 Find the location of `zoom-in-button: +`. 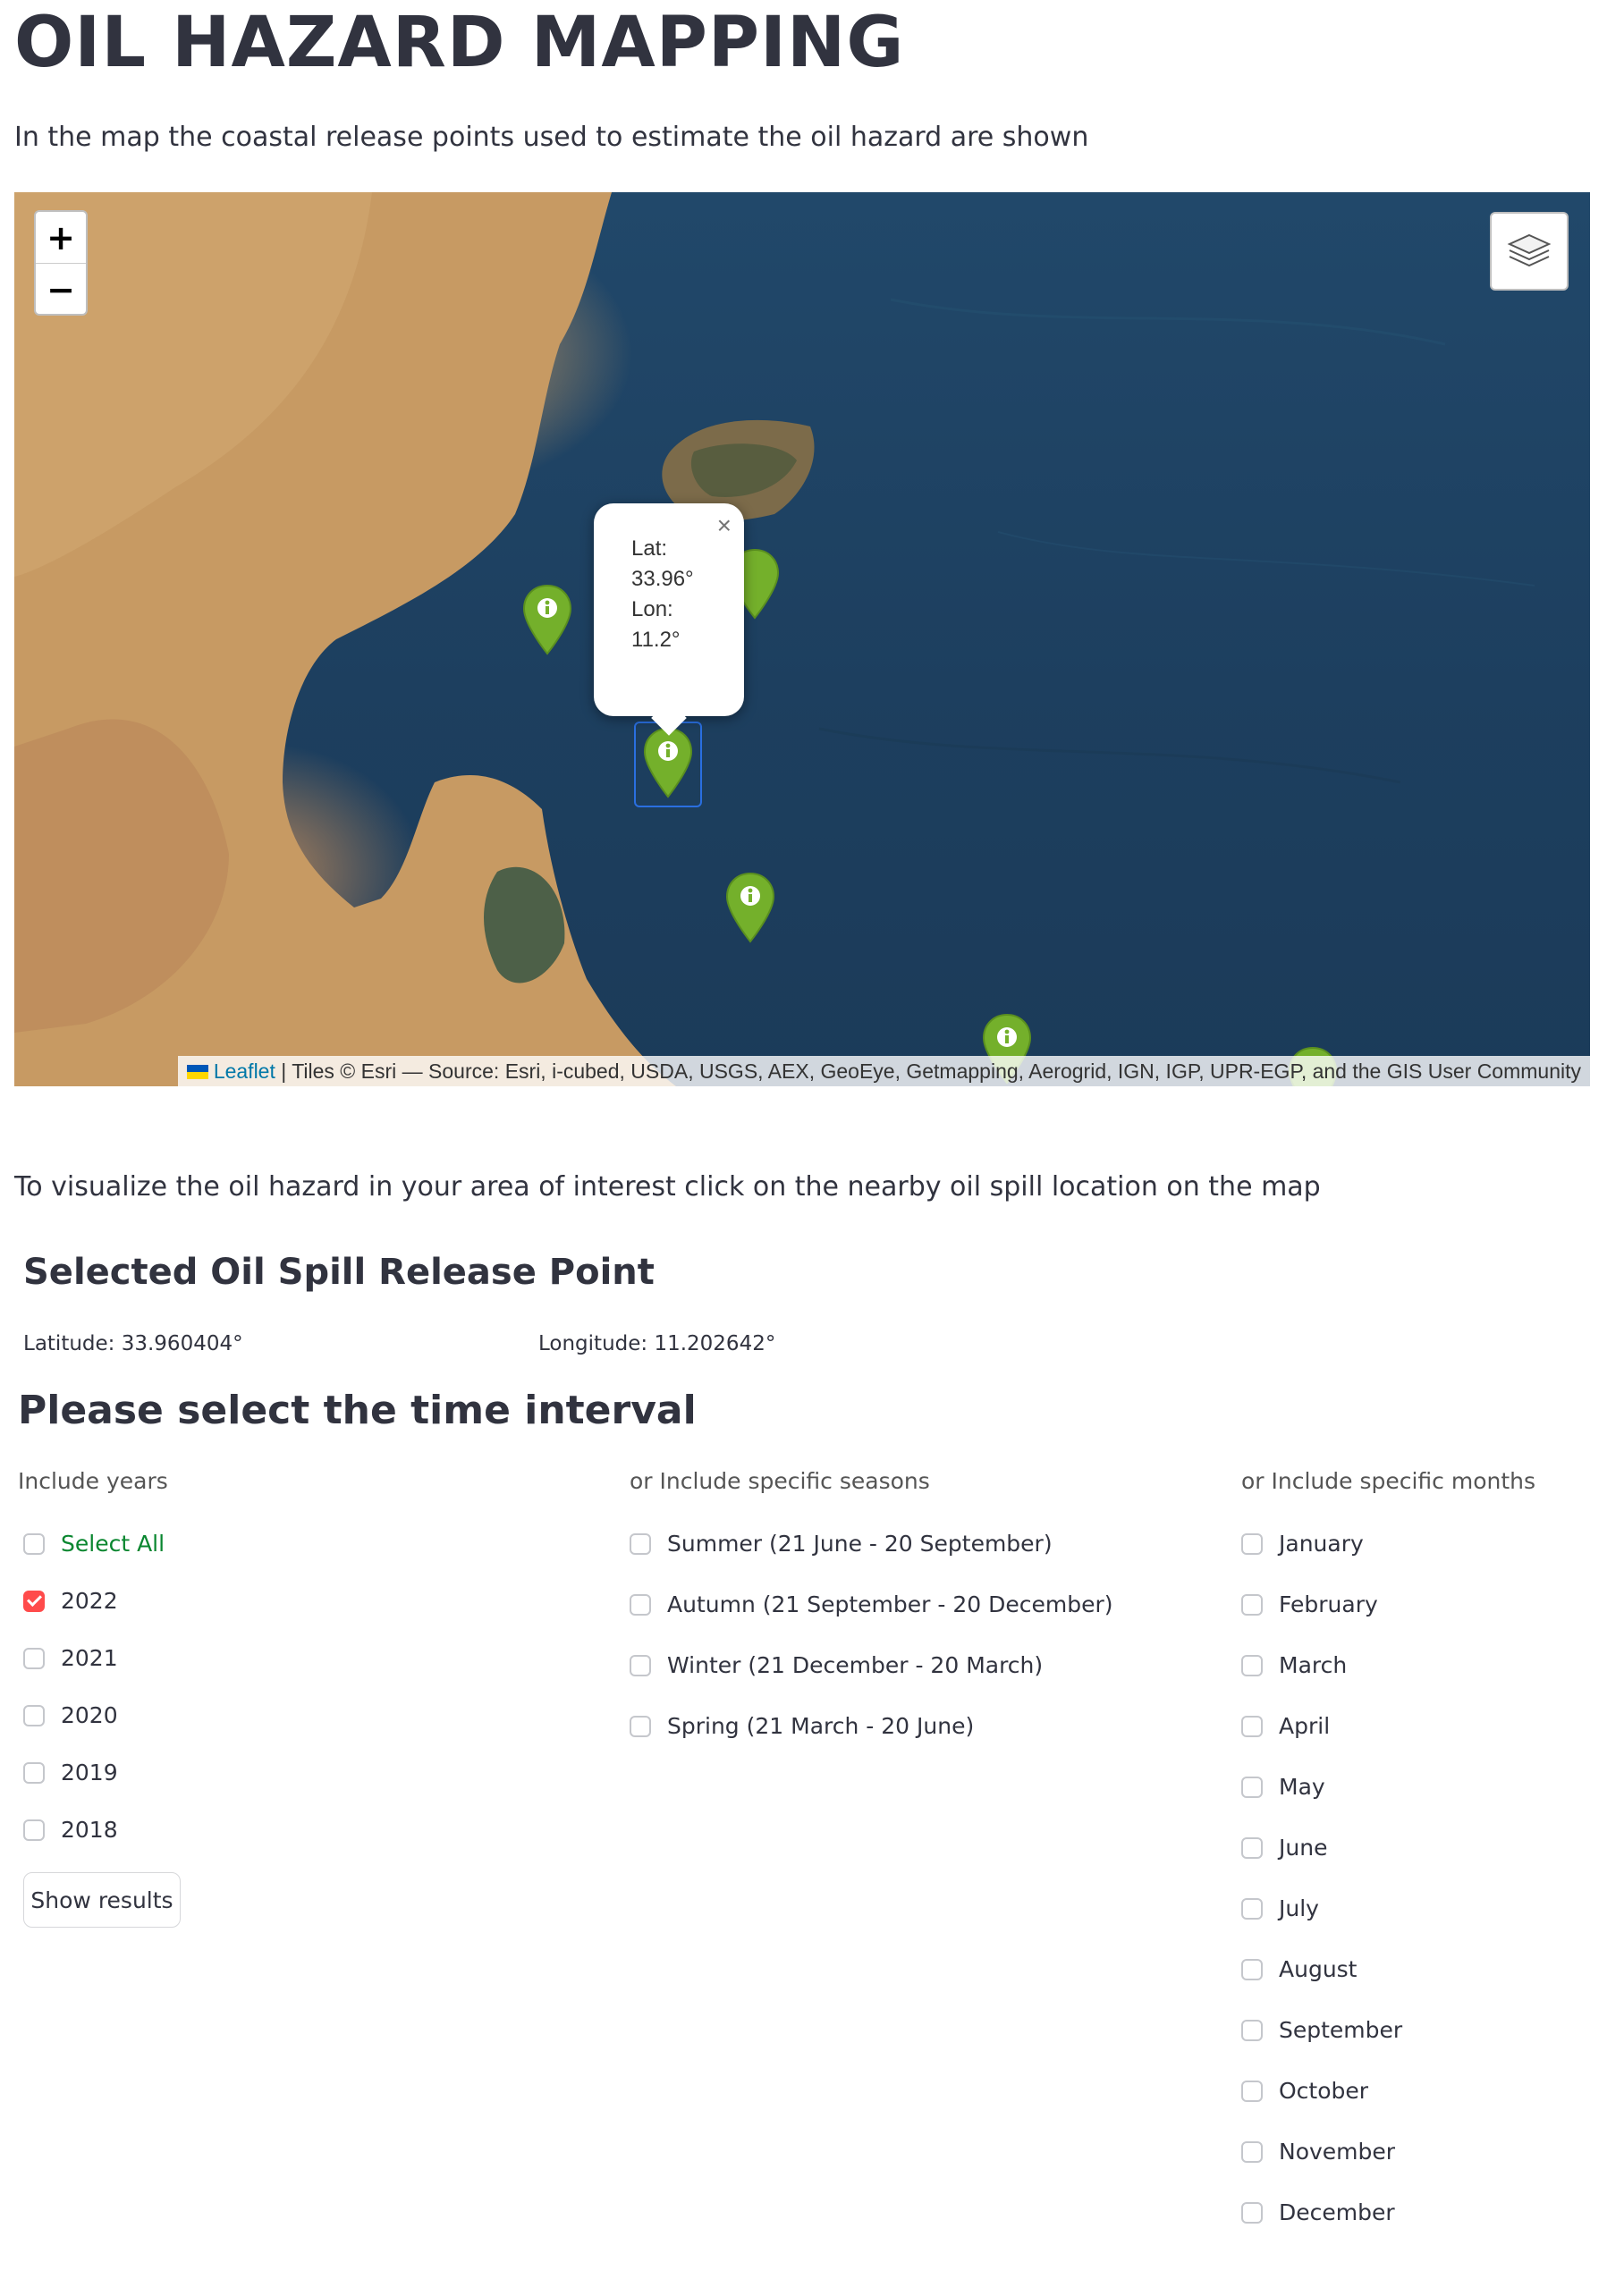

zoom-in-button: + is located at coordinates (61, 237).